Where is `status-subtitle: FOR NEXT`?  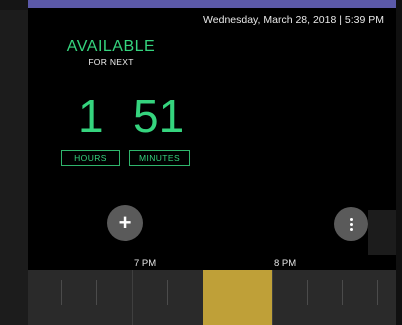
status-subtitle: FOR NEXT is located at coordinates (111, 62).